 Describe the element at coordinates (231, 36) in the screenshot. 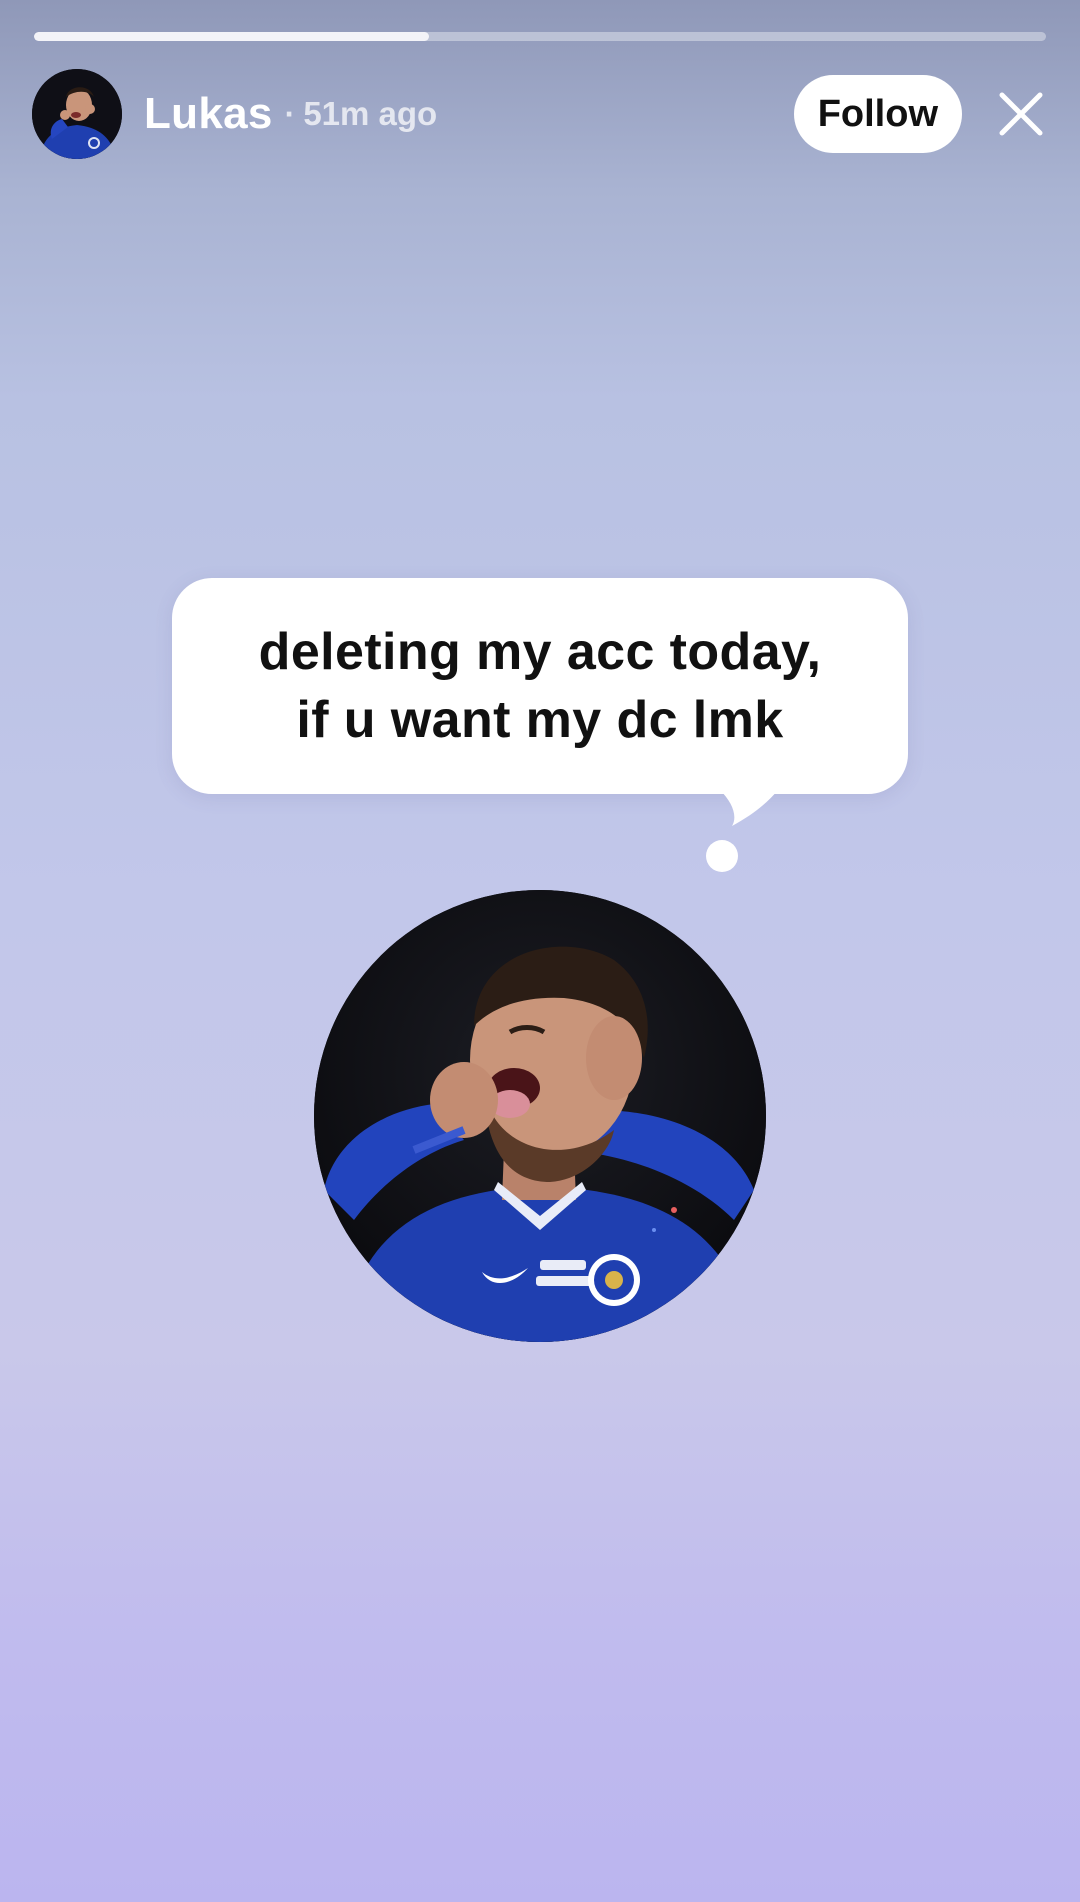

I see `story-progress-fill` at that location.